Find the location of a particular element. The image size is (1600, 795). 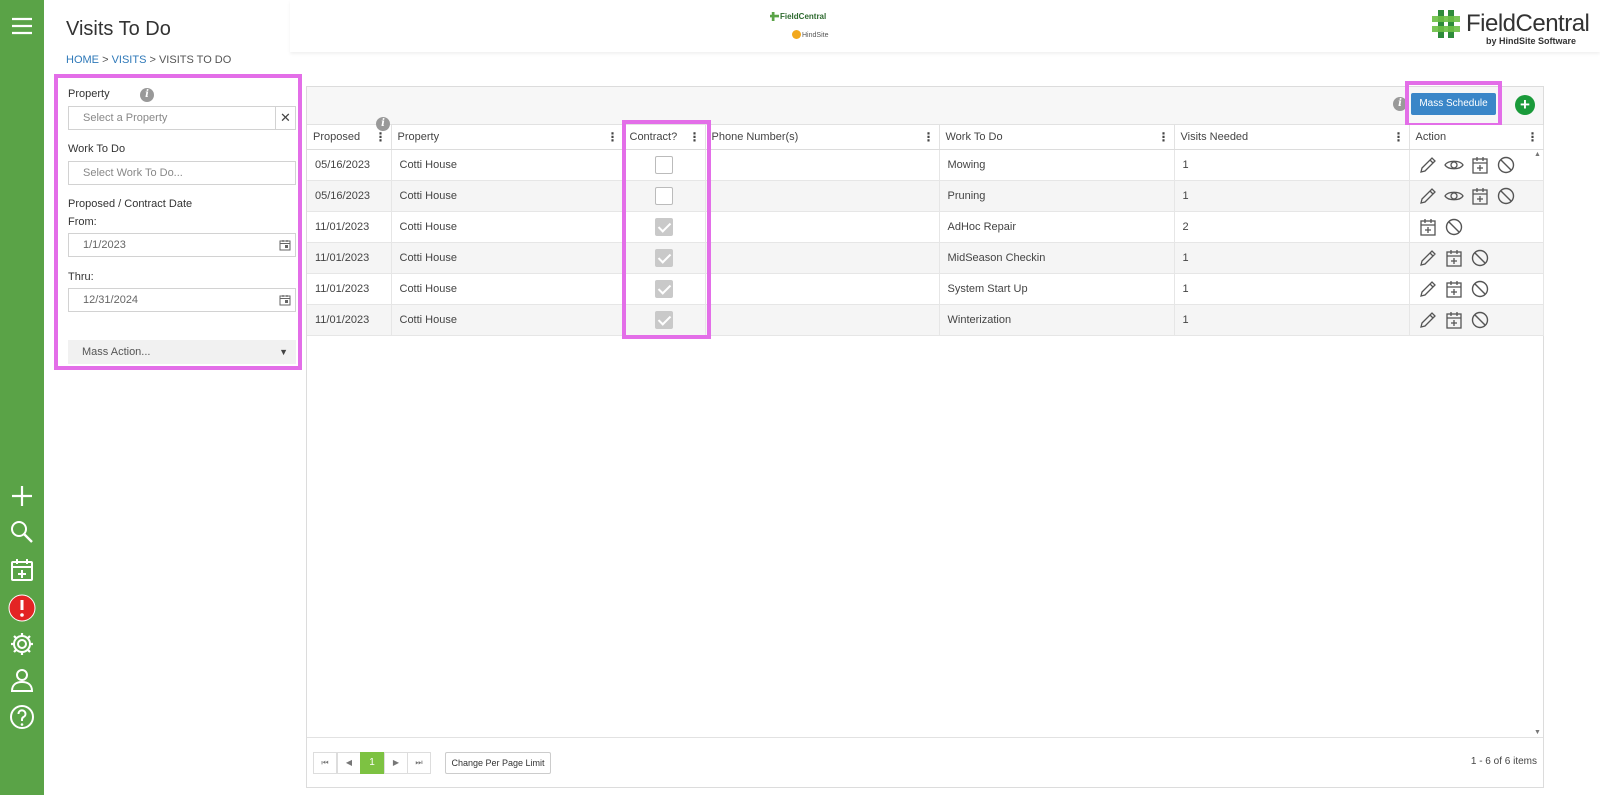

column-header-contract: Contract? ⋮ is located at coordinates (664, 137).